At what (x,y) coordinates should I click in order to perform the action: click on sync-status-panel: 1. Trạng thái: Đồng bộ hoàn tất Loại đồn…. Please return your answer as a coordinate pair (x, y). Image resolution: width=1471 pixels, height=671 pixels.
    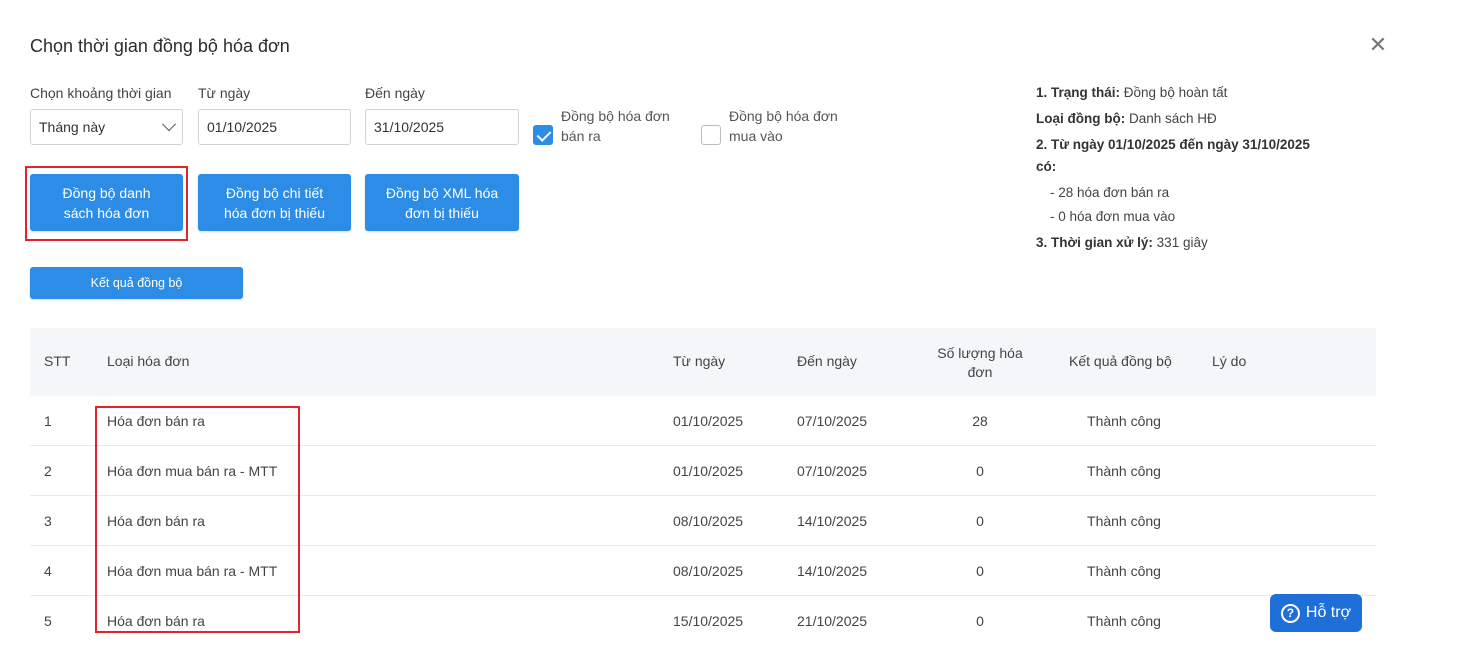
    Looking at the image, I should click on (1173, 167).